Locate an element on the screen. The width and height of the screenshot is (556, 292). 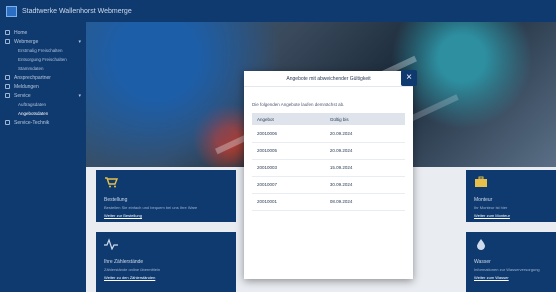
grid-icon is located at coordinates (7, 41).